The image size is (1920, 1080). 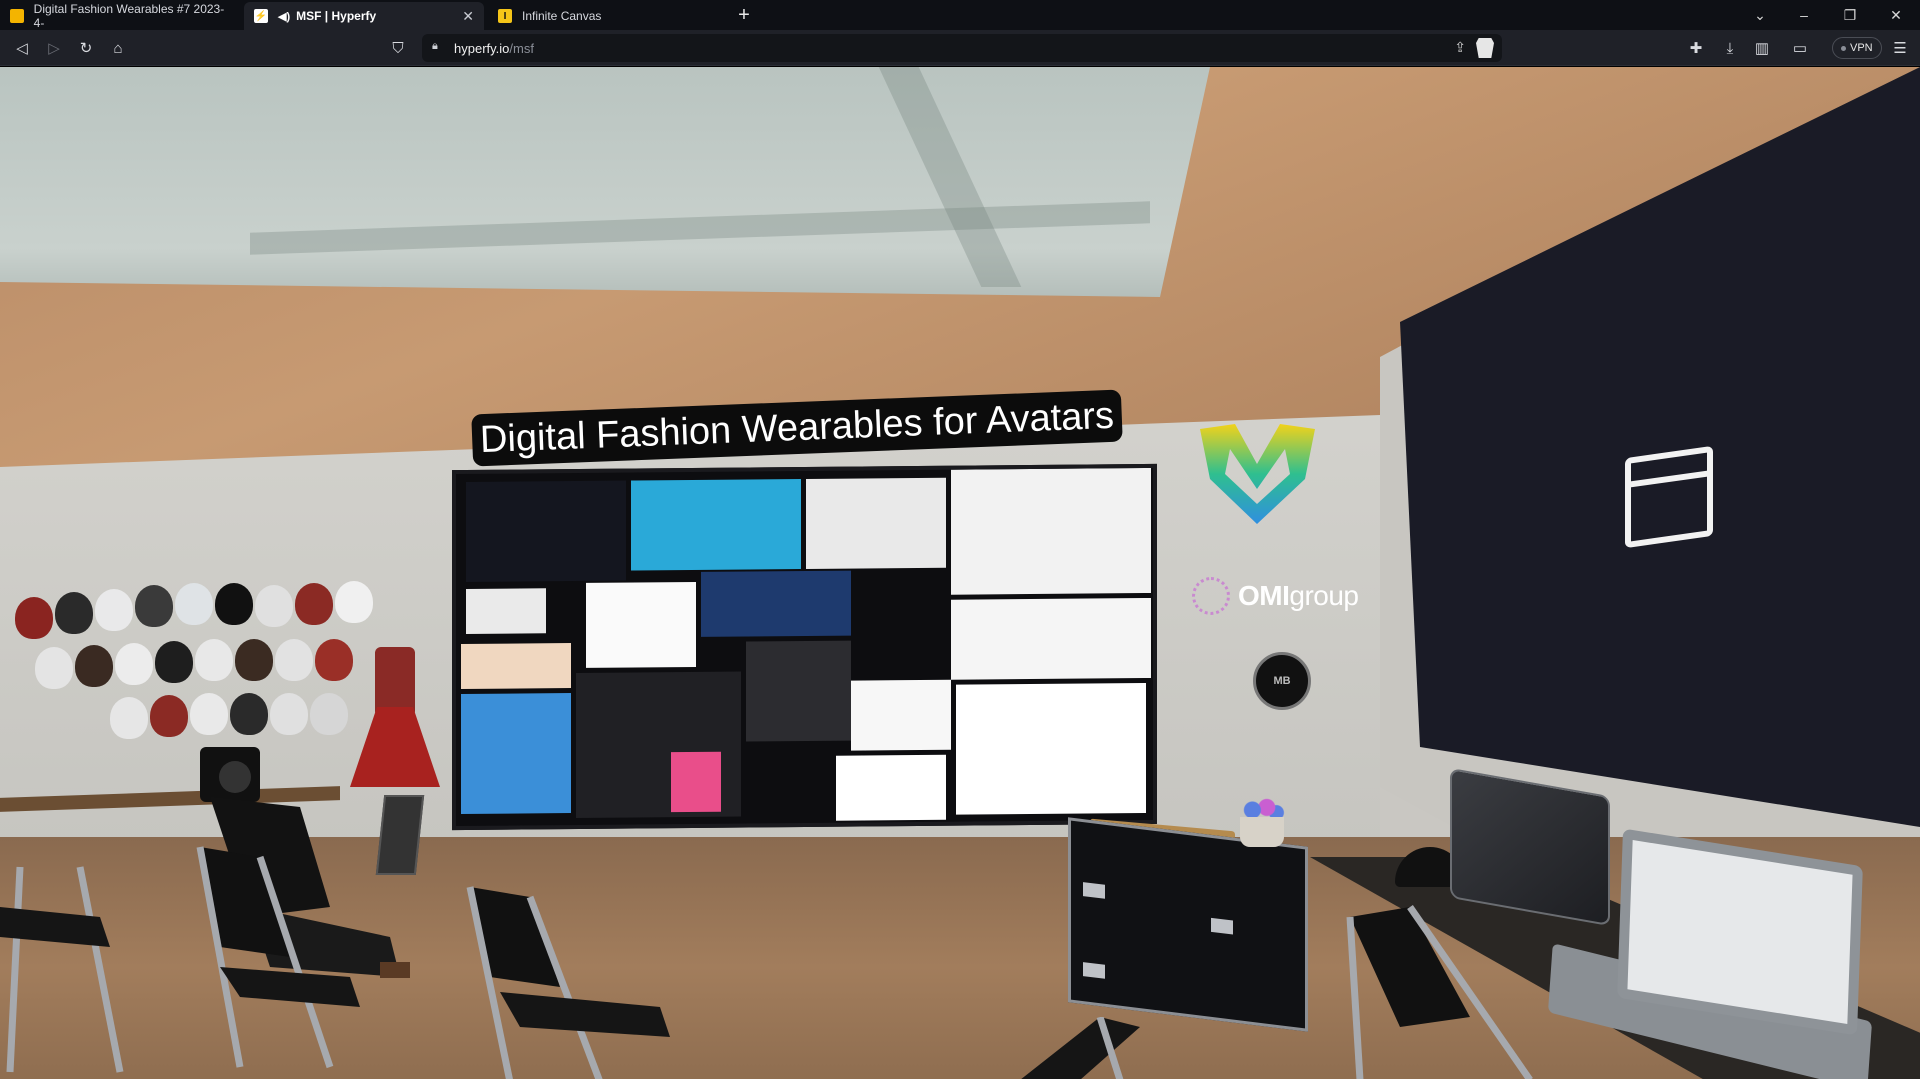 What do you see at coordinates (1460, 47) in the screenshot?
I see `share-icon: ⇪` at bounding box center [1460, 47].